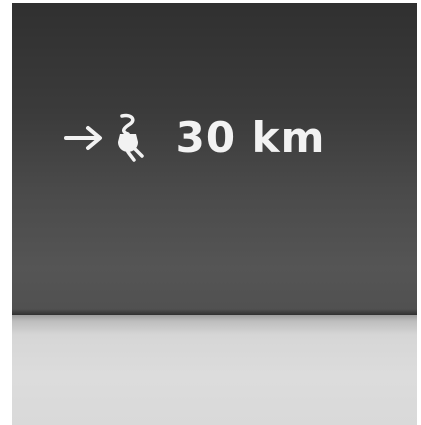  What do you see at coordinates (128, 138) in the screenshot?
I see `charging-plug-icon` at bounding box center [128, 138].